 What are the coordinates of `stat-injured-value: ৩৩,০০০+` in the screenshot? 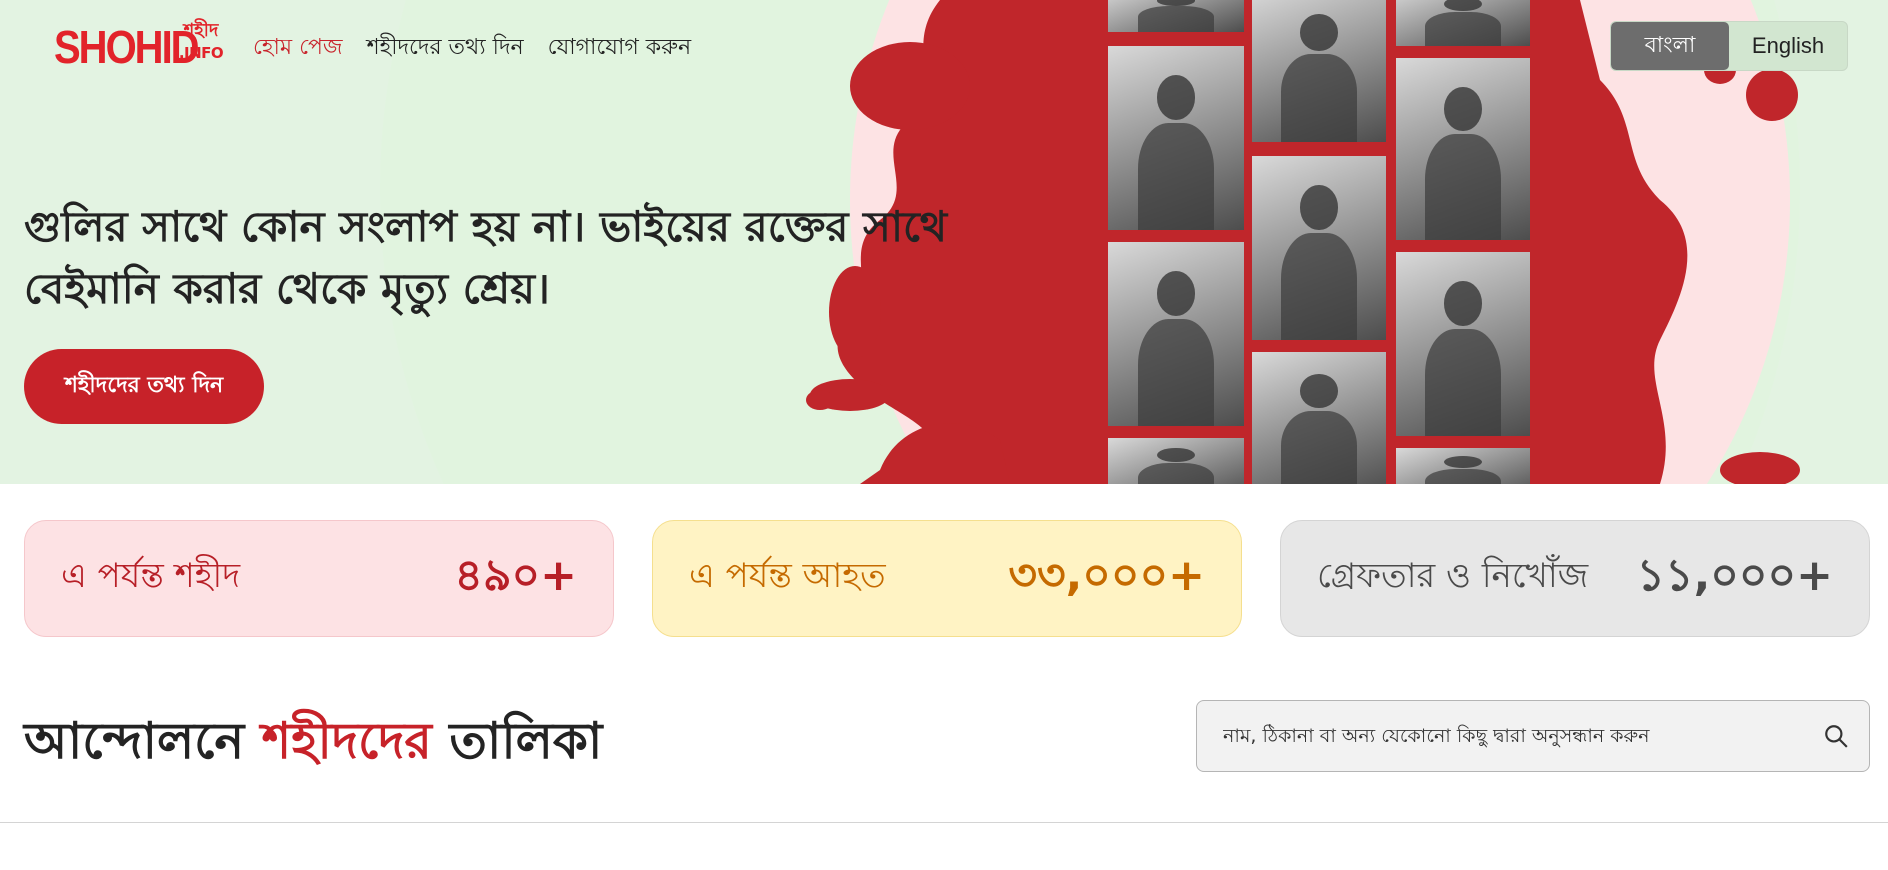 It's located at (1106, 575).